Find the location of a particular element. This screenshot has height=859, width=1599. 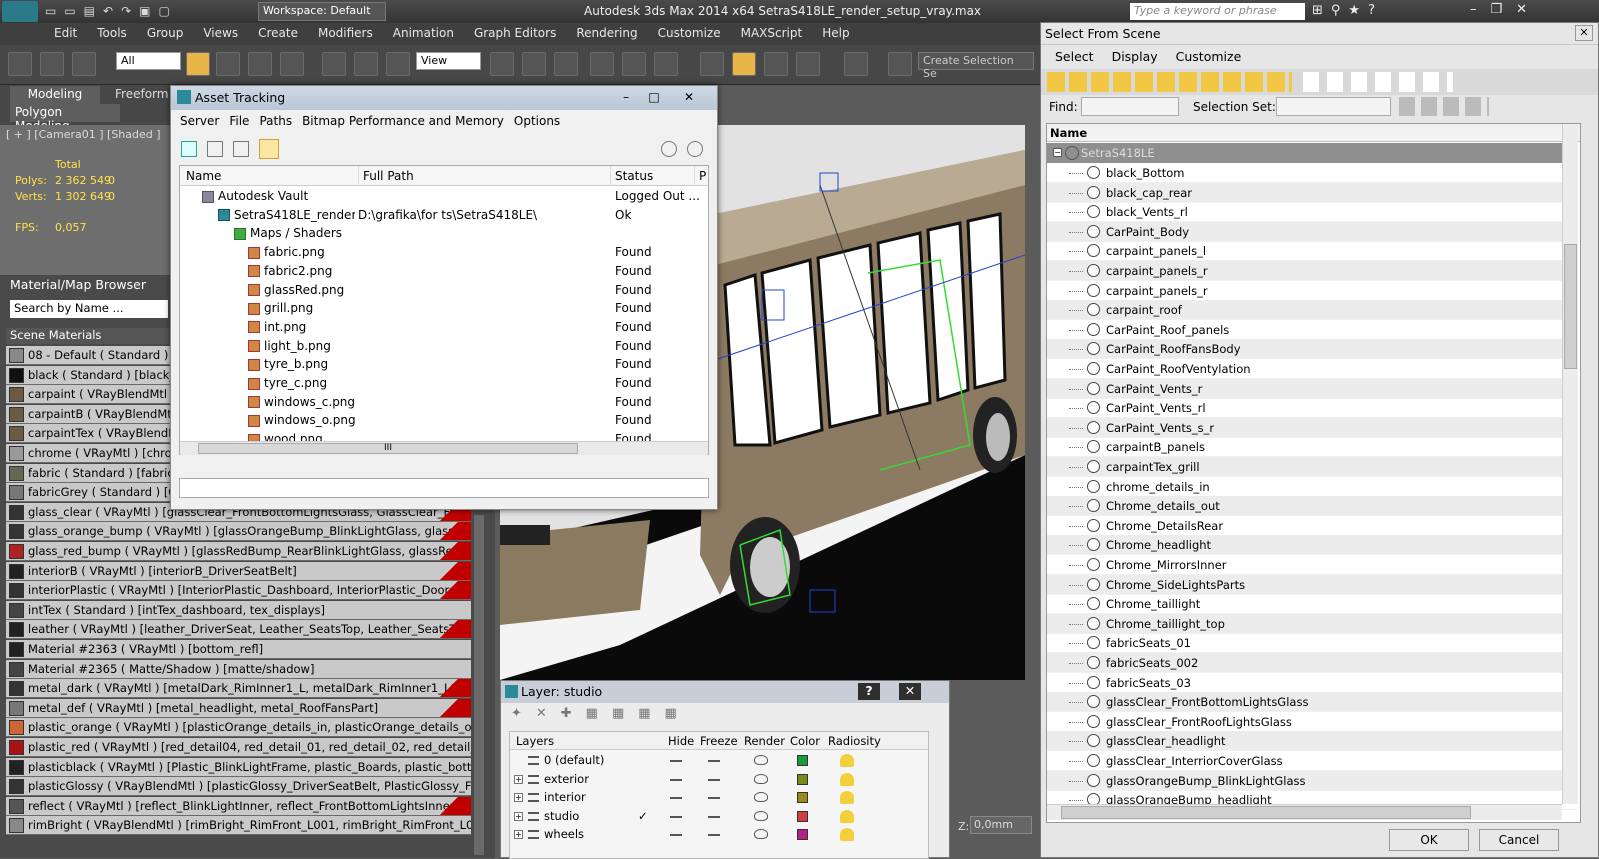

filter-icons is located at coordinates (1169, 82).